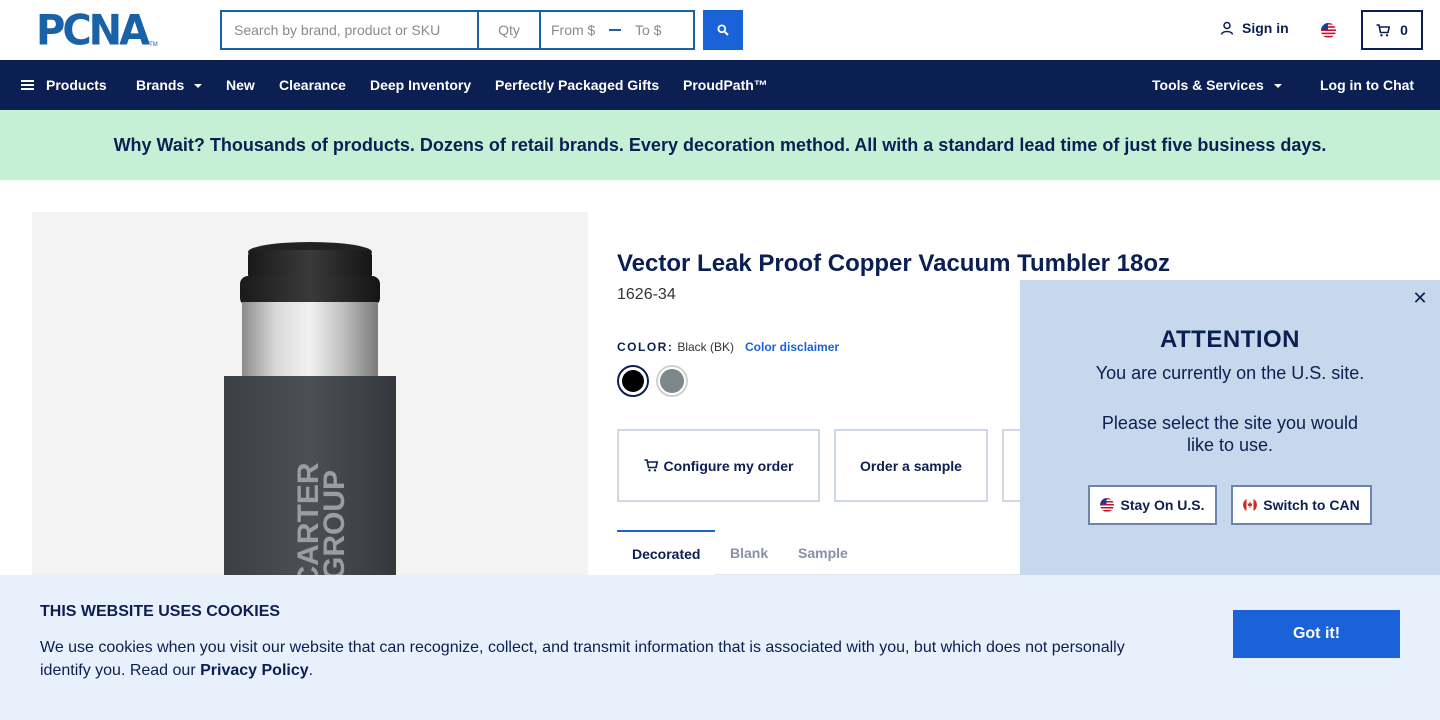 The width and height of the screenshot is (1440, 720). What do you see at coordinates (1392, 30) in the screenshot?
I see `cart-button: 0` at bounding box center [1392, 30].